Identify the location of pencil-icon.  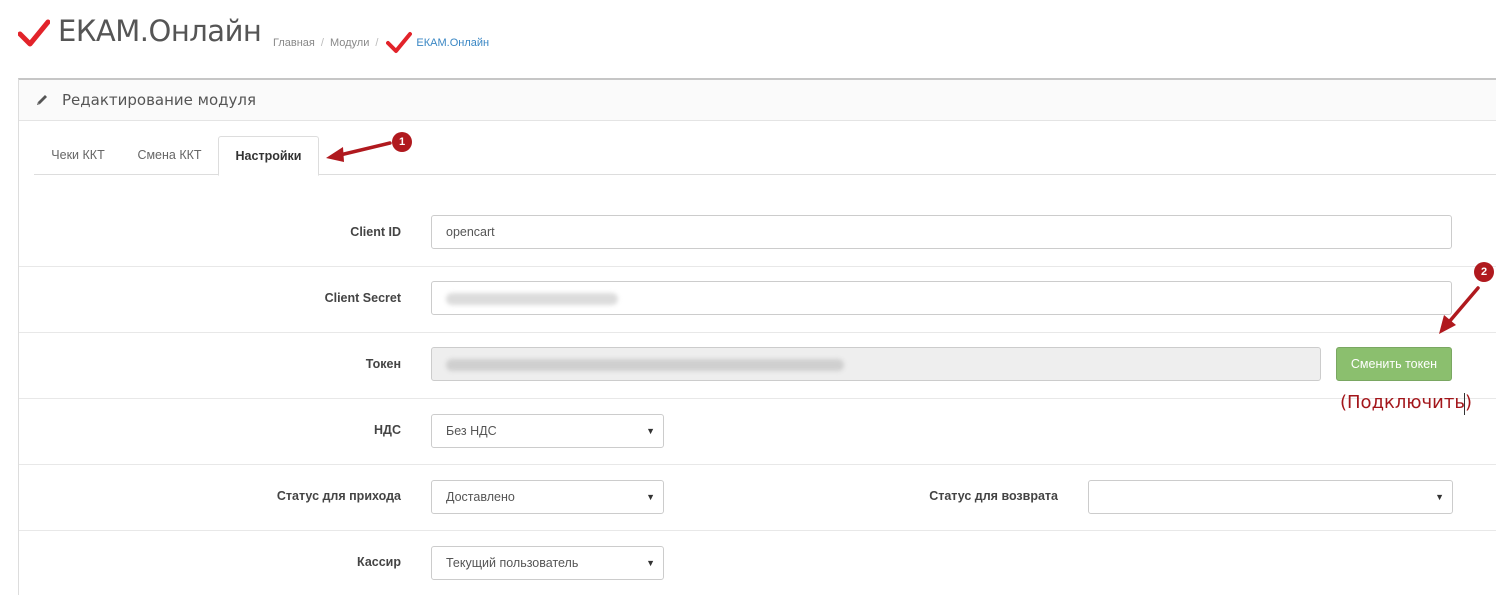
(42, 100).